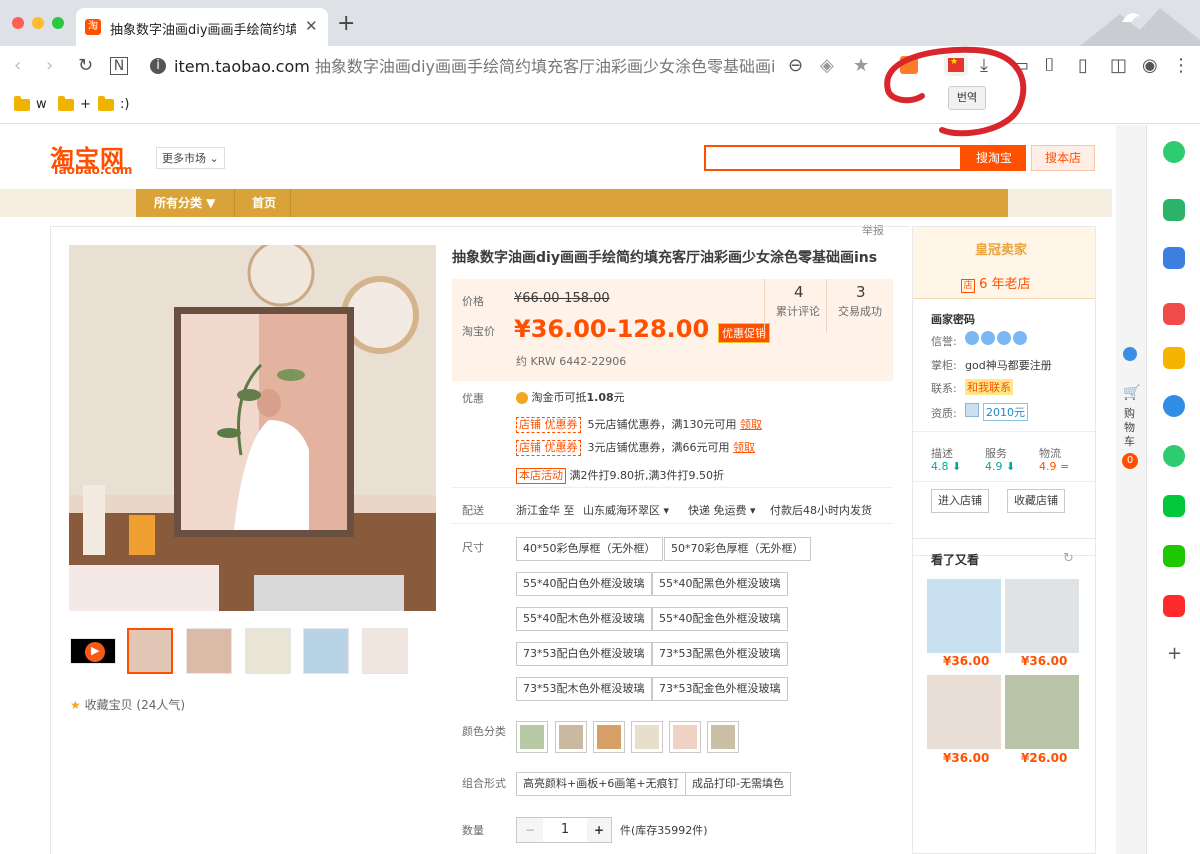  I want to click on close-tab-icon: ✕, so click(311, 26).